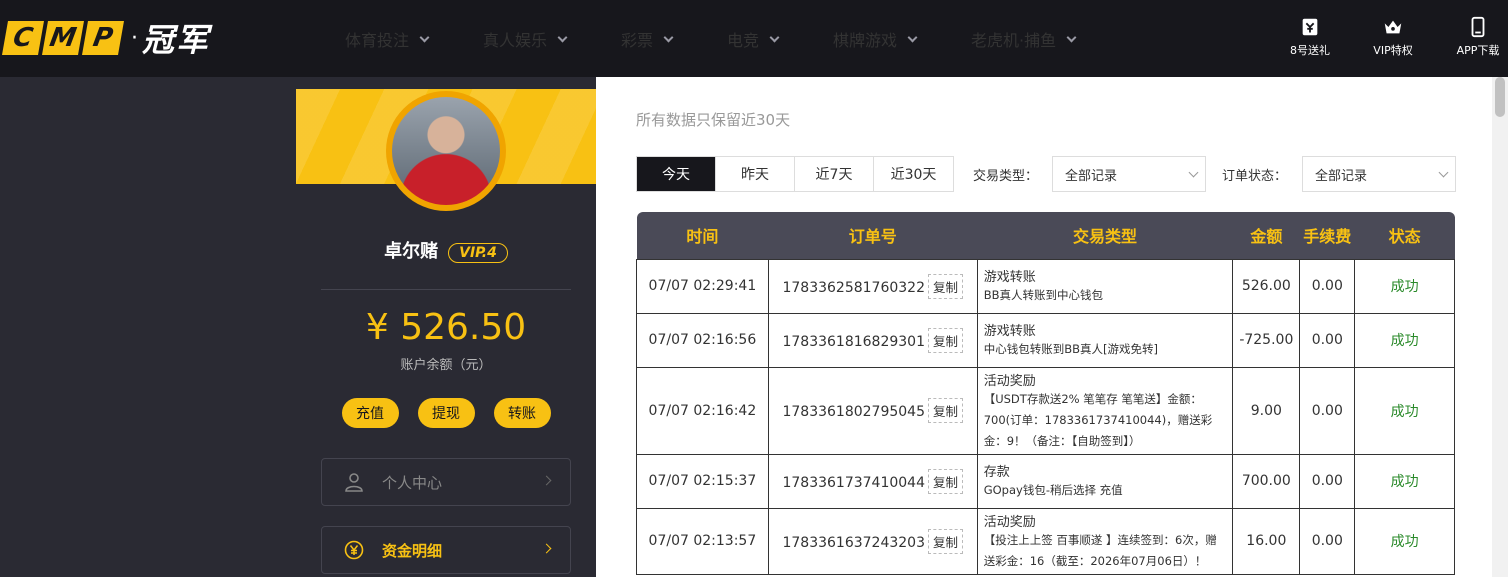 Image resolution: width=1508 pixels, height=577 pixels. I want to click on tool-vip: VIP特权, so click(1393, 37).